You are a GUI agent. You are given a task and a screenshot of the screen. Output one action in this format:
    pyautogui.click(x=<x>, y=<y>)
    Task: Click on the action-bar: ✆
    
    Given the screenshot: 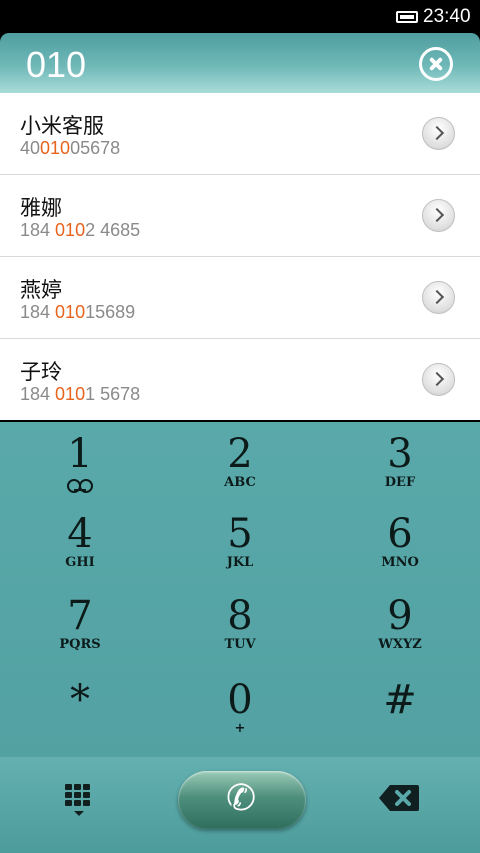 What is the action you would take?
    pyautogui.click(x=240, y=805)
    